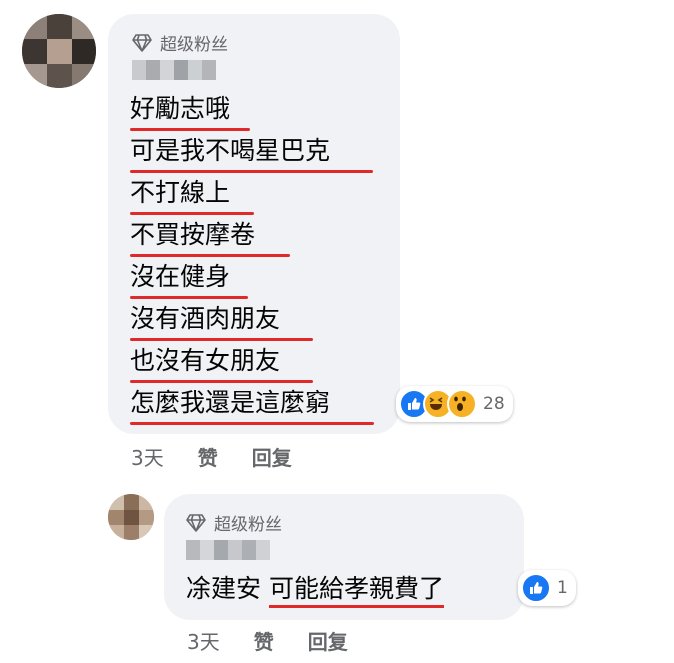 This screenshot has height=663, width=674. Describe the element at coordinates (536, 588) in the screenshot. I see `like-icon` at that location.